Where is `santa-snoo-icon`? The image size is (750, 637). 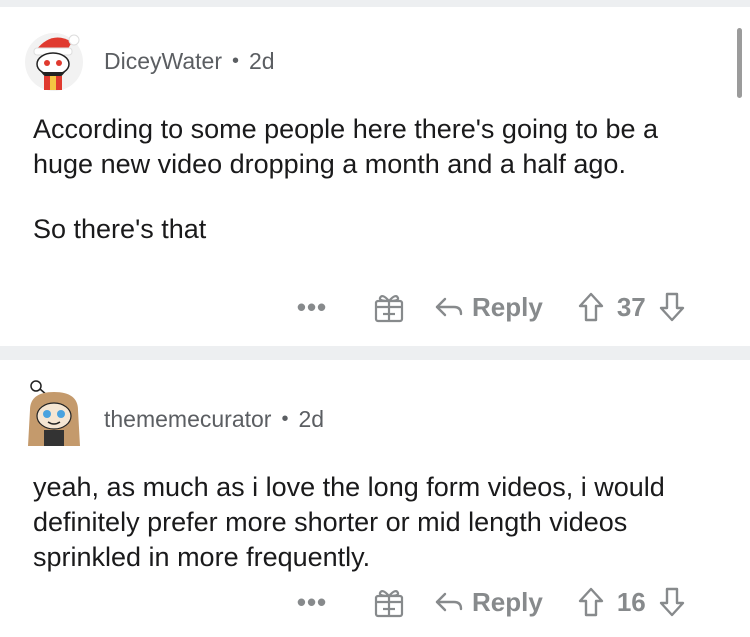 santa-snoo-icon is located at coordinates (54, 60).